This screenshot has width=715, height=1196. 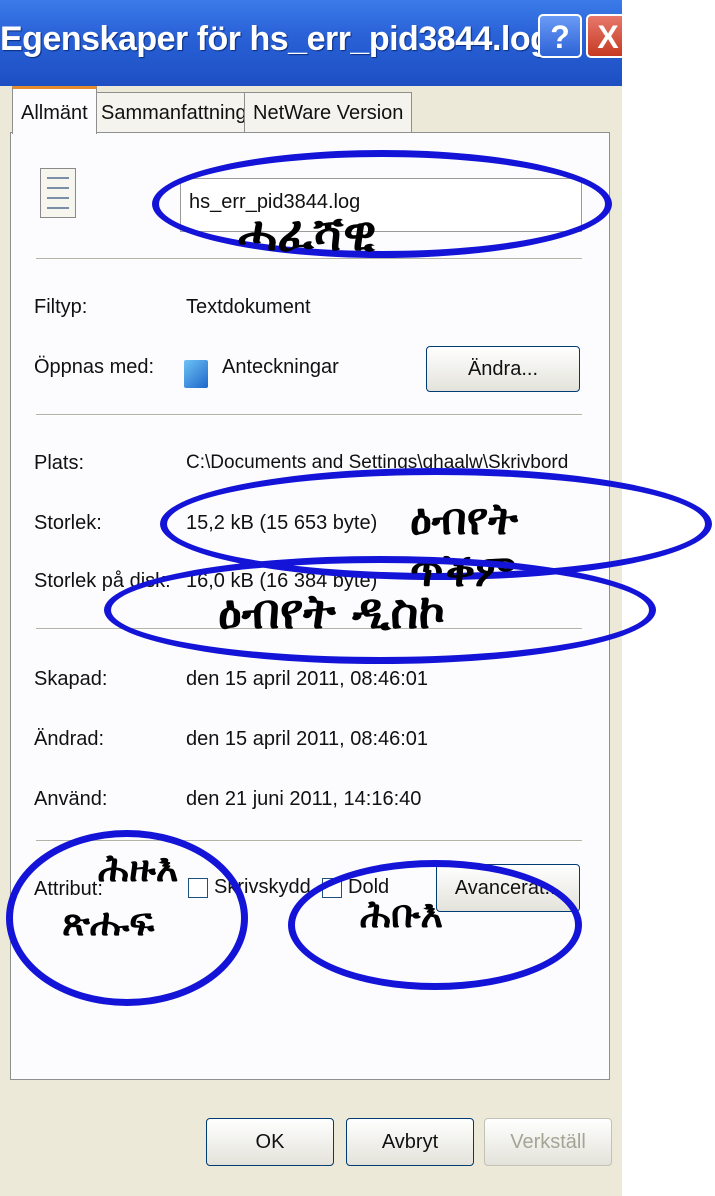 What do you see at coordinates (410, 1142) in the screenshot?
I see `cancel-button: Avbryt` at bounding box center [410, 1142].